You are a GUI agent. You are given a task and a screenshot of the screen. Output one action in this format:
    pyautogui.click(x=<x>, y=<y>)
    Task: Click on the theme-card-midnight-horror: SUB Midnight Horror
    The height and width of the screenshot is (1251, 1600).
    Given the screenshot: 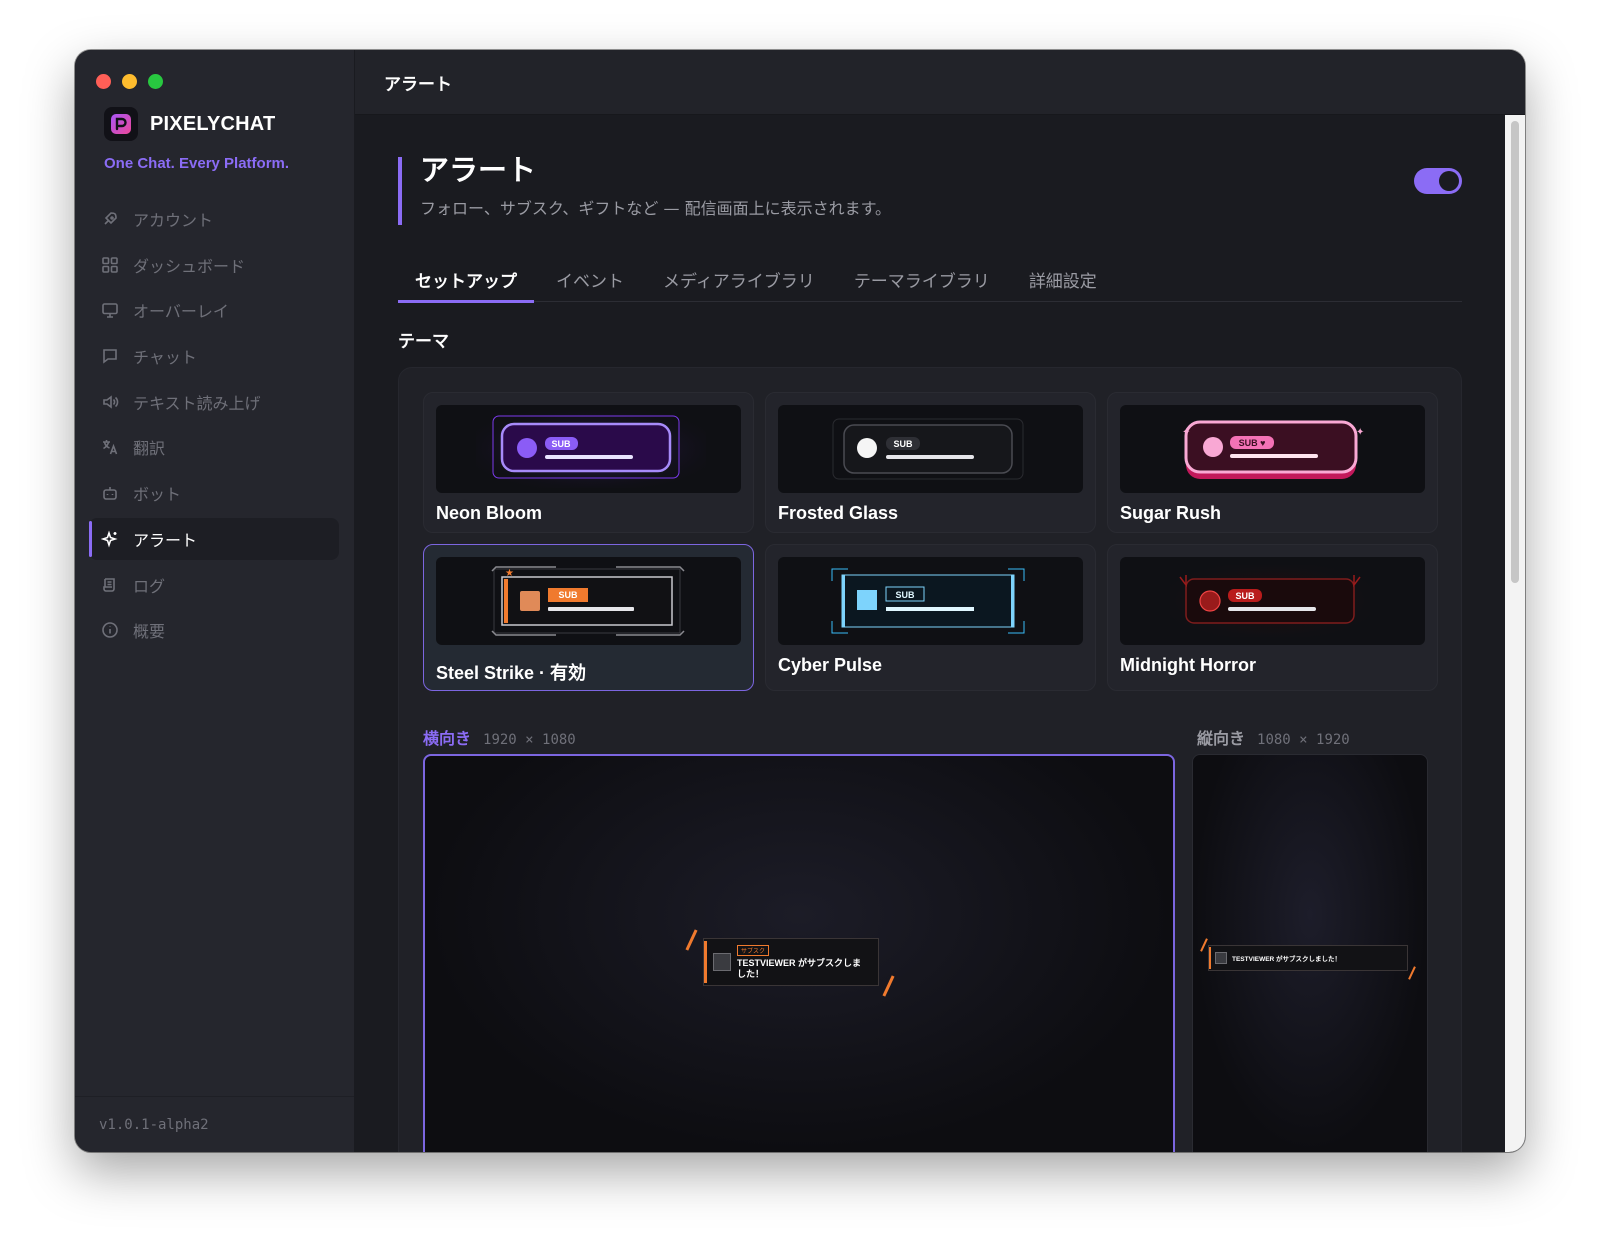 What is the action you would take?
    pyautogui.click(x=1272, y=617)
    